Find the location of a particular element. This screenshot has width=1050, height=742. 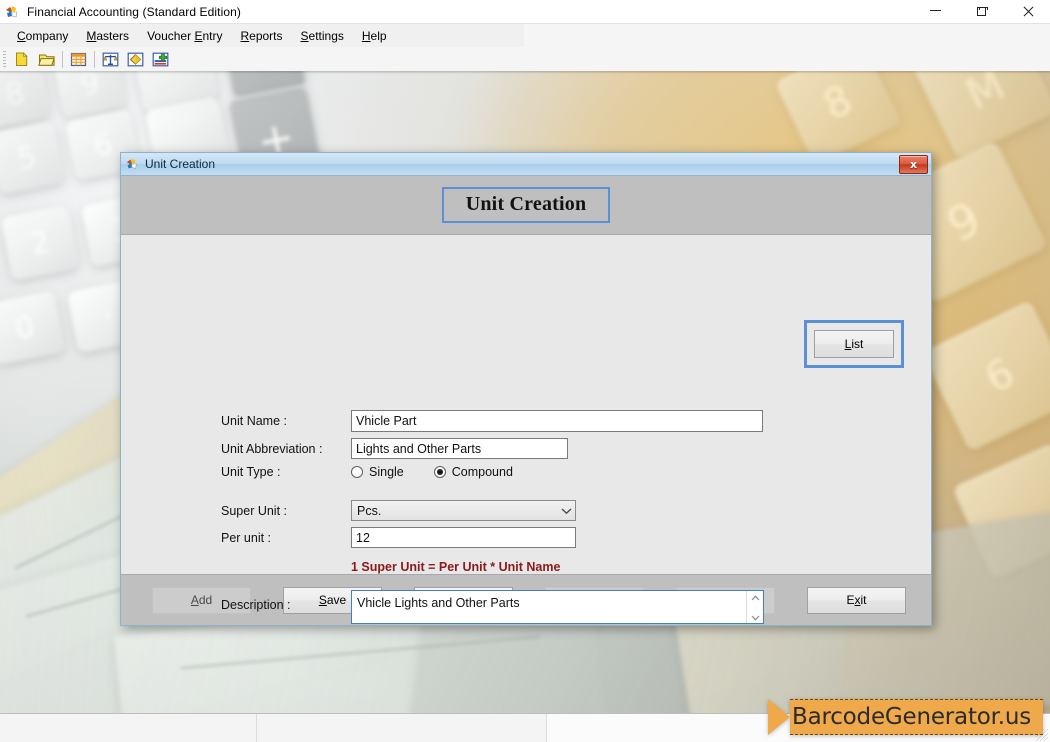

description-label: Description : is located at coordinates (256, 605).